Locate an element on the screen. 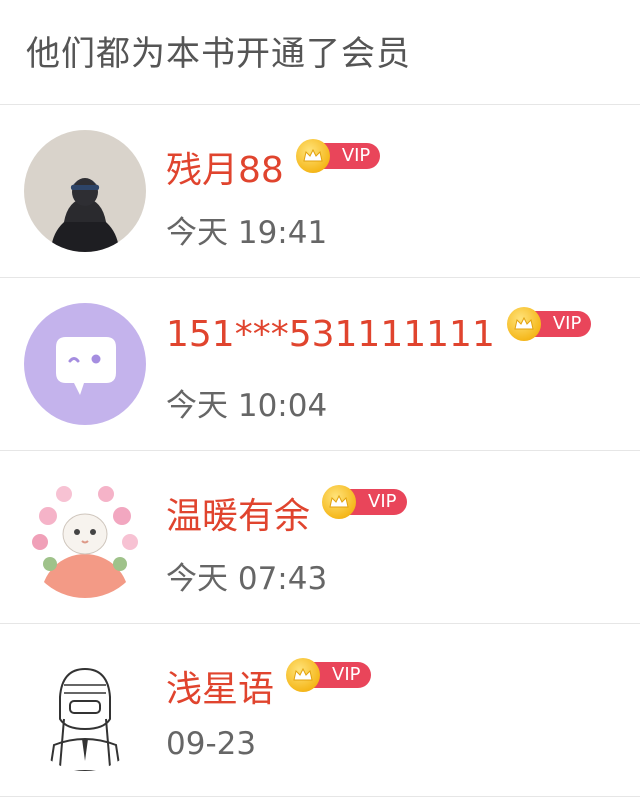  chat-bubble-avatar-icon is located at coordinates (85, 364).